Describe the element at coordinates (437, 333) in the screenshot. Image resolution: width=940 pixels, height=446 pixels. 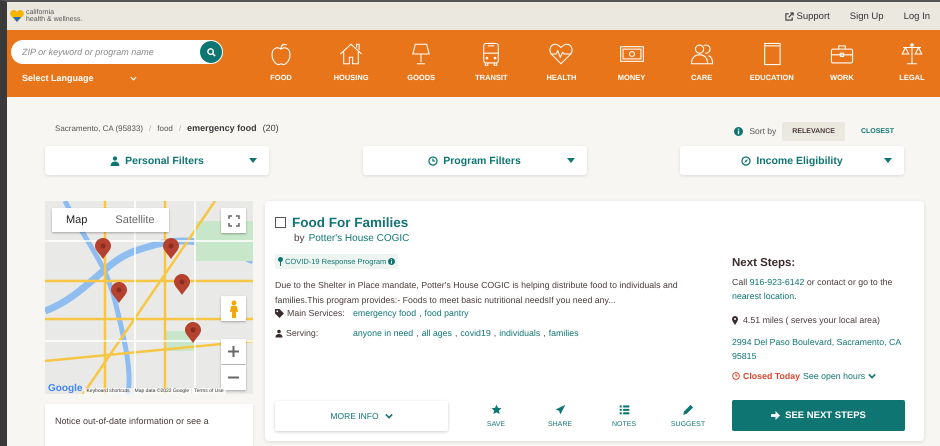
I see `audience-link: all ages` at that location.